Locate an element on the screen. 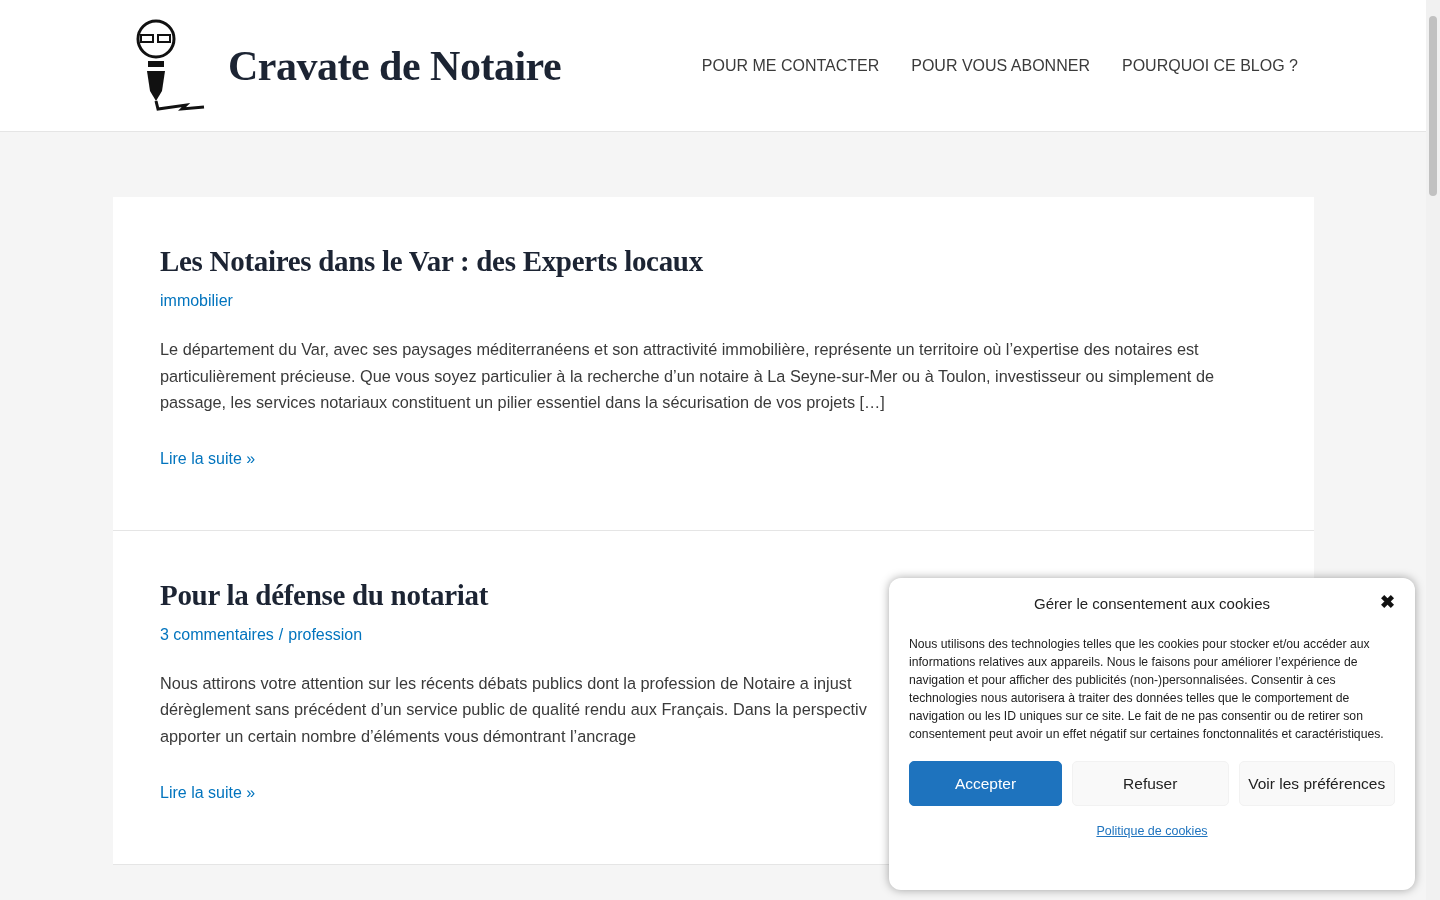  notary-pen-logo-icon is located at coordinates (170, 65).